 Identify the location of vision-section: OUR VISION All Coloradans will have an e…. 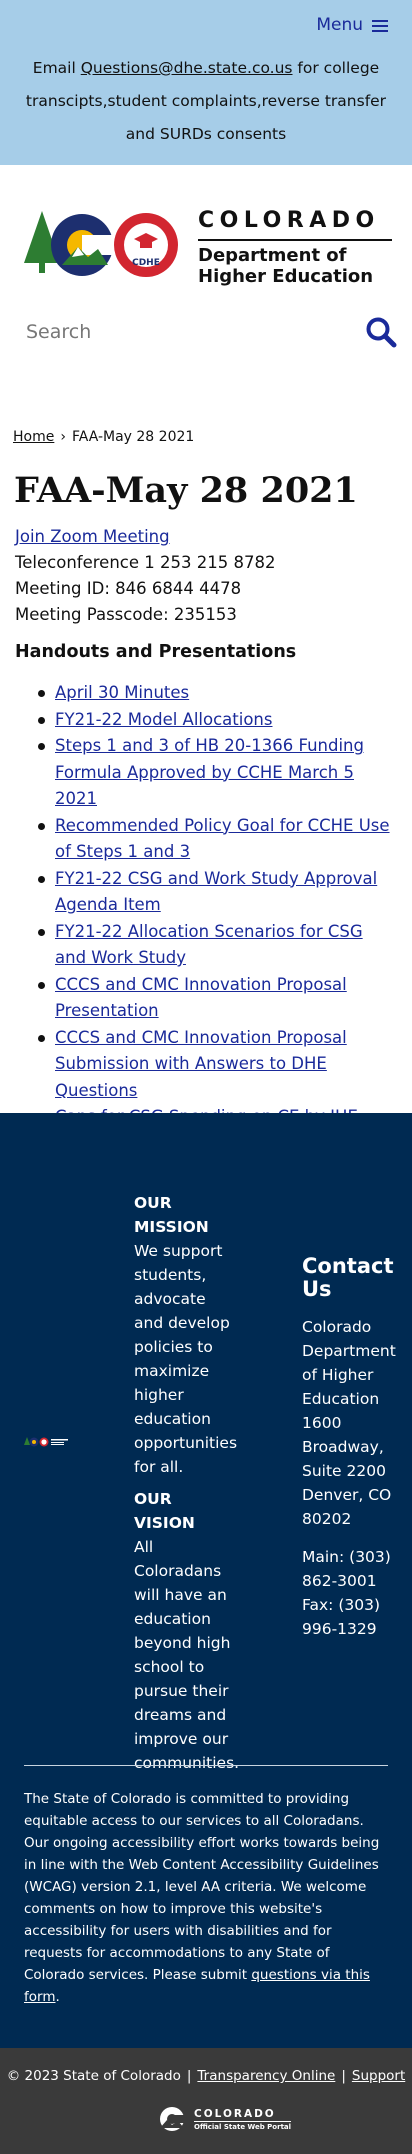
(187, 1631).